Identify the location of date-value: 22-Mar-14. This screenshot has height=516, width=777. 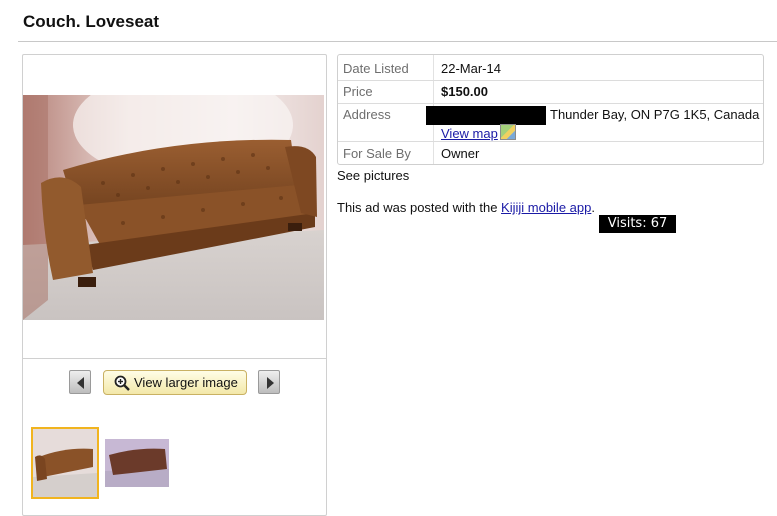
(471, 68).